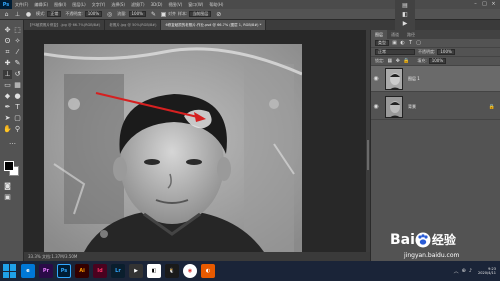  Describe the element at coordinates (17, 107) in the screenshot. I see `type-tool-icon: T` at that location.